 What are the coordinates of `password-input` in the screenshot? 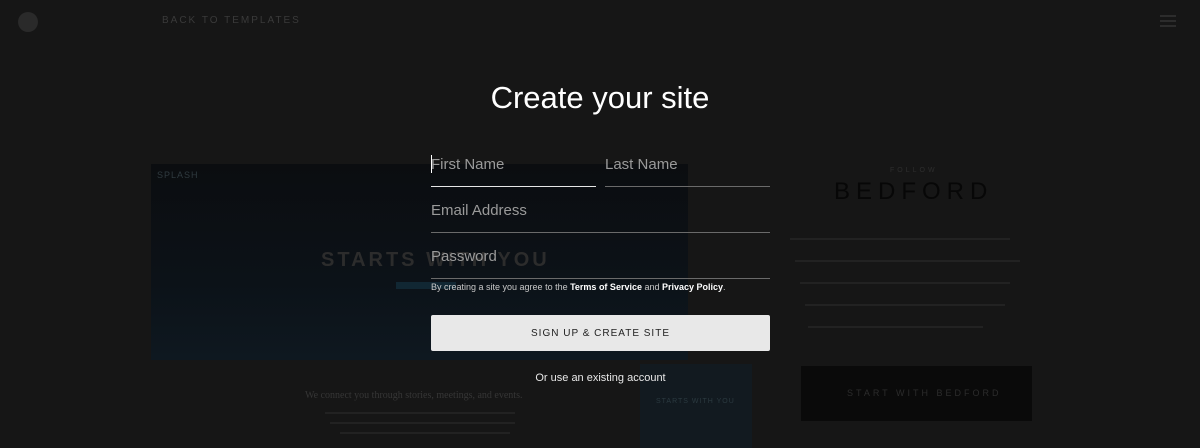 It's located at (600, 256).